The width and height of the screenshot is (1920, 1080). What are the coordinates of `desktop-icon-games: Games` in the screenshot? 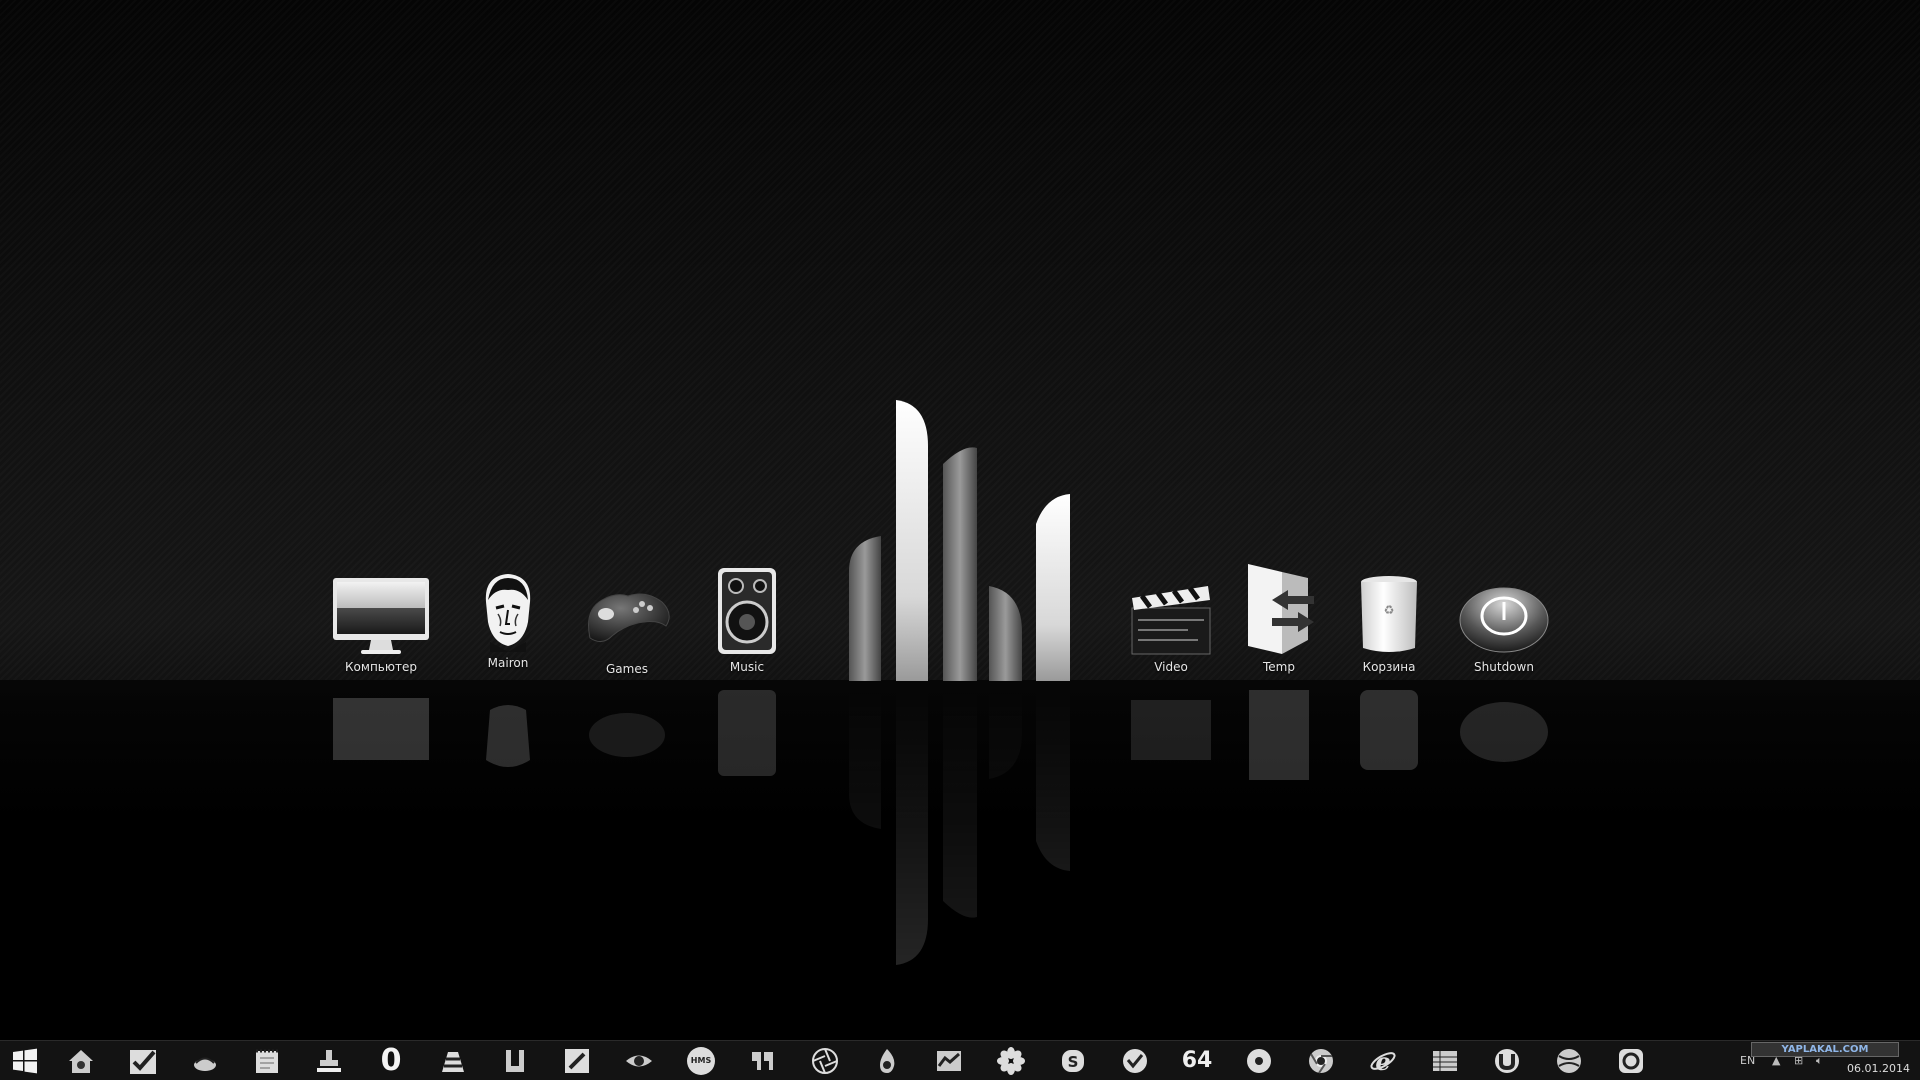 It's located at (627, 619).